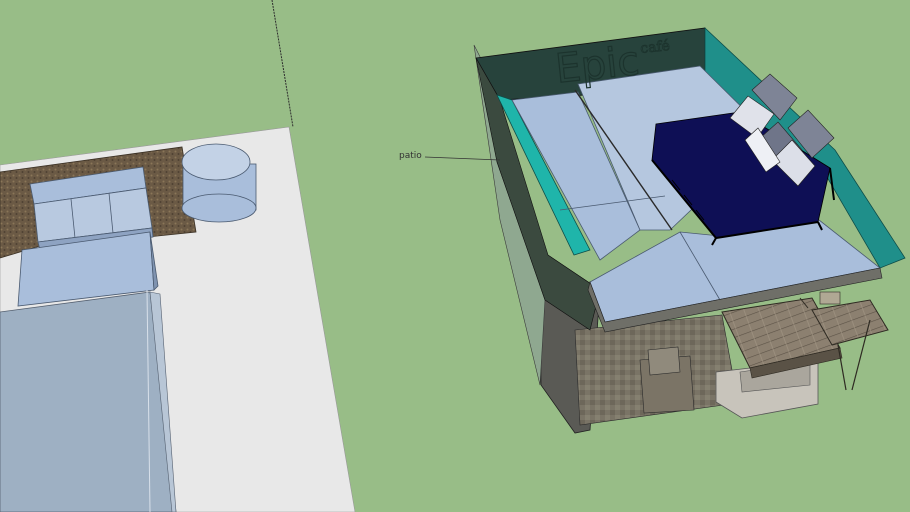  Describe the element at coordinates (655, 47) in the screenshot. I see `sign-prefix: café` at that location.